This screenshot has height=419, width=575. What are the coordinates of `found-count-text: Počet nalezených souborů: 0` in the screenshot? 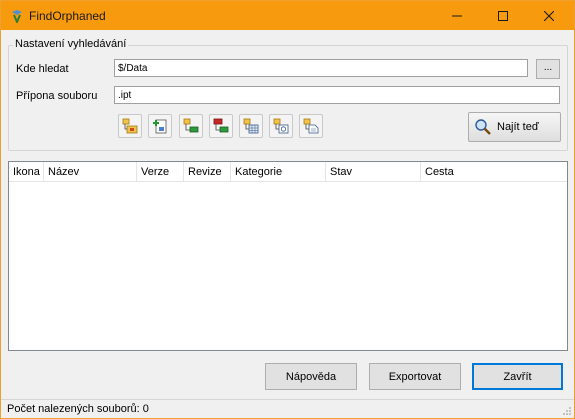 It's located at (78, 409).